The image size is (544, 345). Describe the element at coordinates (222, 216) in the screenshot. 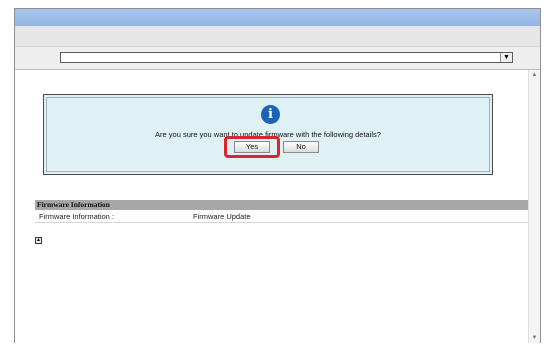

I see `firmware-info-value: Firmware Update` at that location.